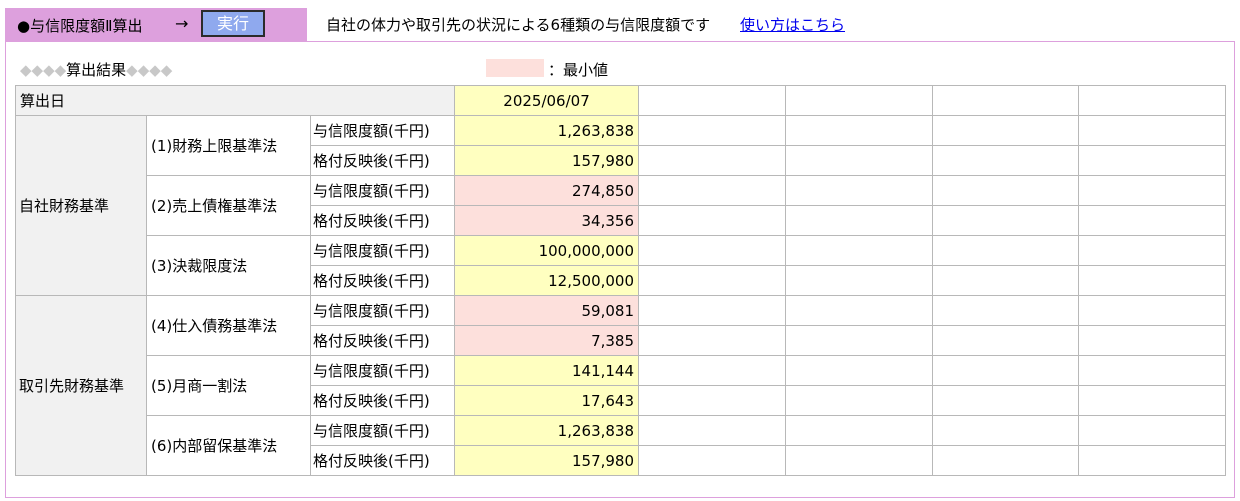 The width and height of the screenshot is (1240, 501). Describe the element at coordinates (547, 340) in the screenshot. I see `rated-value: 7,385` at that location.